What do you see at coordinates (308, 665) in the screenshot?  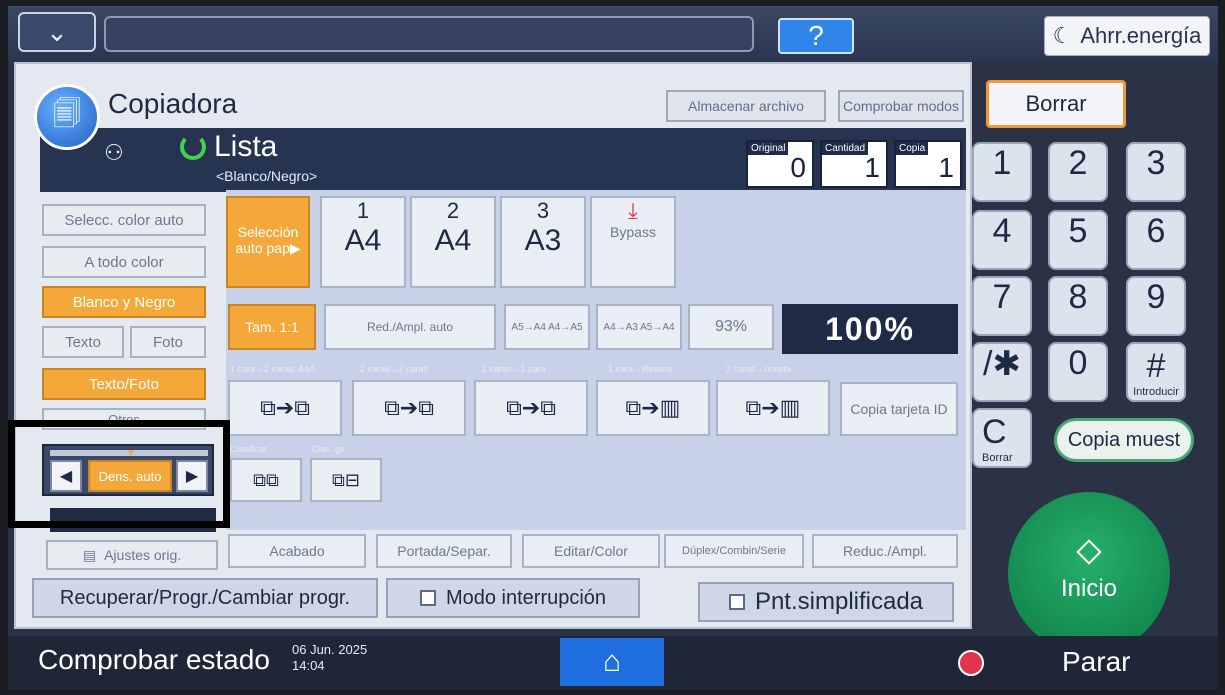 I see `time-text: 14:04` at bounding box center [308, 665].